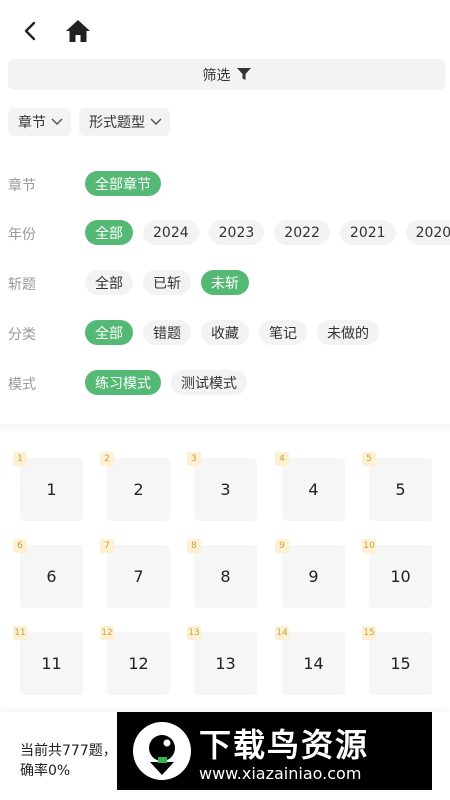 The width and height of the screenshot is (450, 800). Describe the element at coordinates (369, 546) in the screenshot. I see `question-index-badge: 10` at that location.